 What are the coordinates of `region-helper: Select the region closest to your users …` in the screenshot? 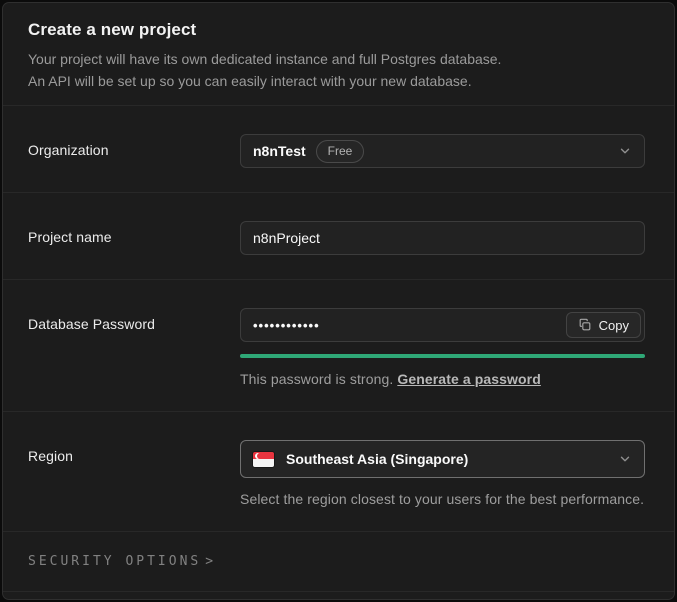 It's located at (442, 499).